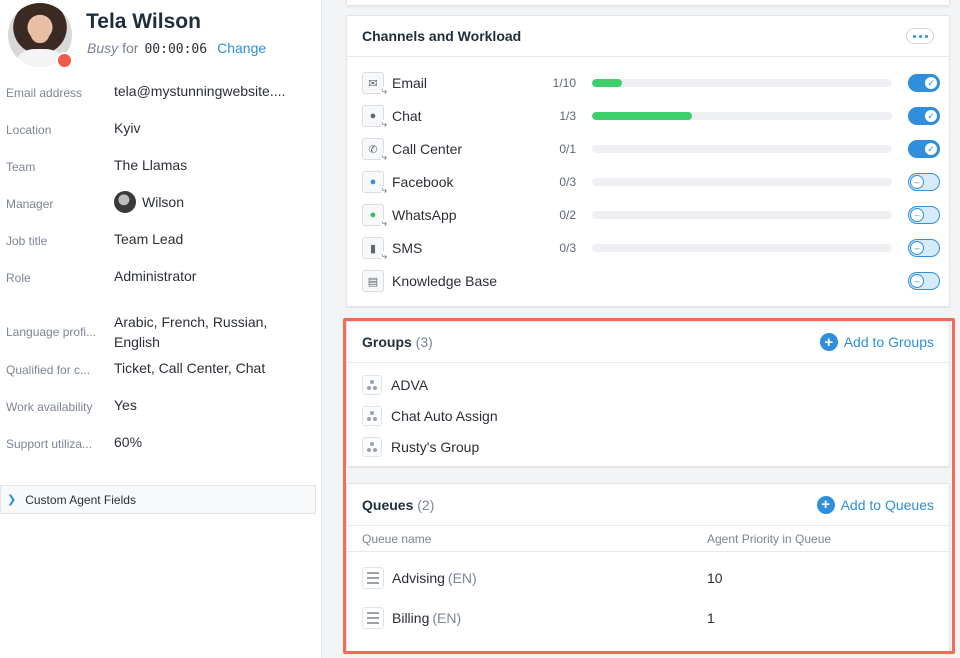 This screenshot has width=960, height=658. What do you see at coordinates (564, 83) in the screenshot?
I see `channel-load: 1/10` at bounding box center [564, 83].